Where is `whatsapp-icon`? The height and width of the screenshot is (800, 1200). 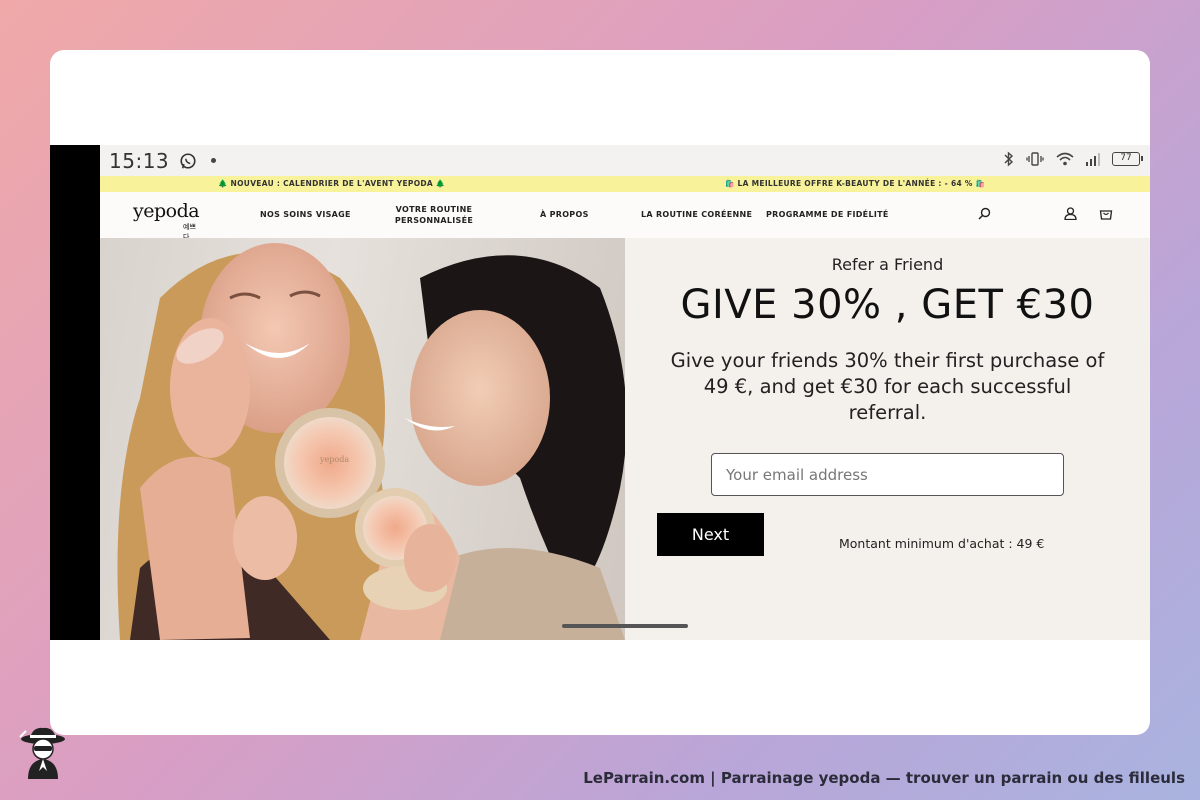
whatsapp-icon is located at coordinates (188, 160).